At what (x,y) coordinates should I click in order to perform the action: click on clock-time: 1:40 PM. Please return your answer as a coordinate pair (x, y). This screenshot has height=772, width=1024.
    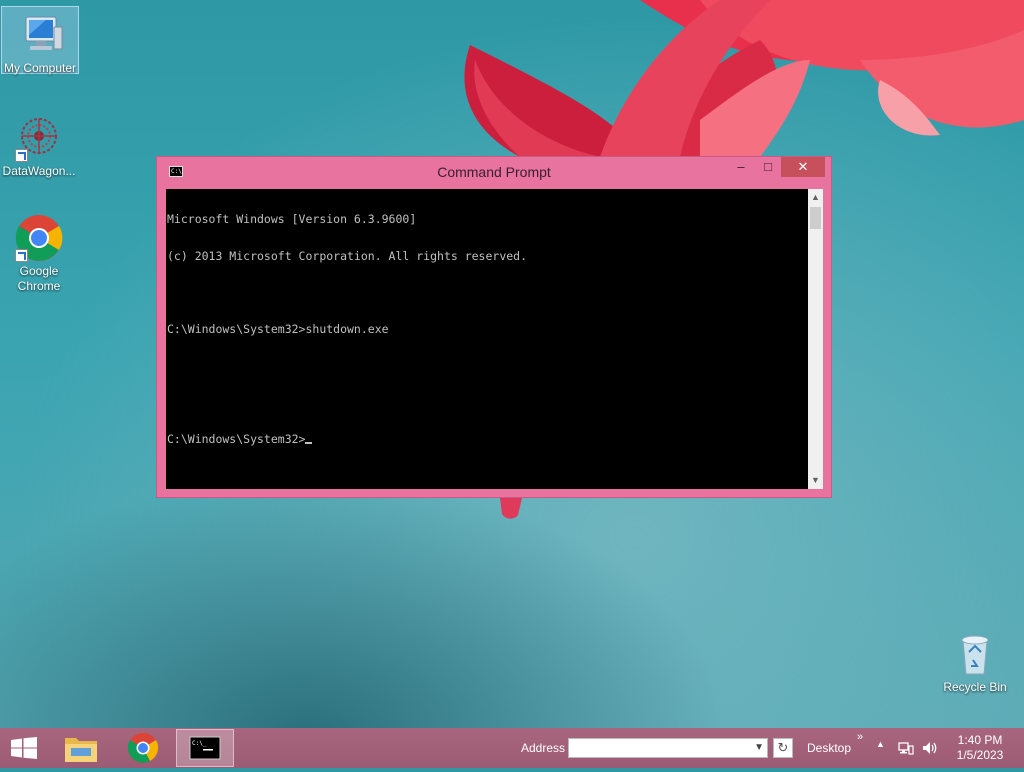
    Looking at the image, I should click on (980, 740).